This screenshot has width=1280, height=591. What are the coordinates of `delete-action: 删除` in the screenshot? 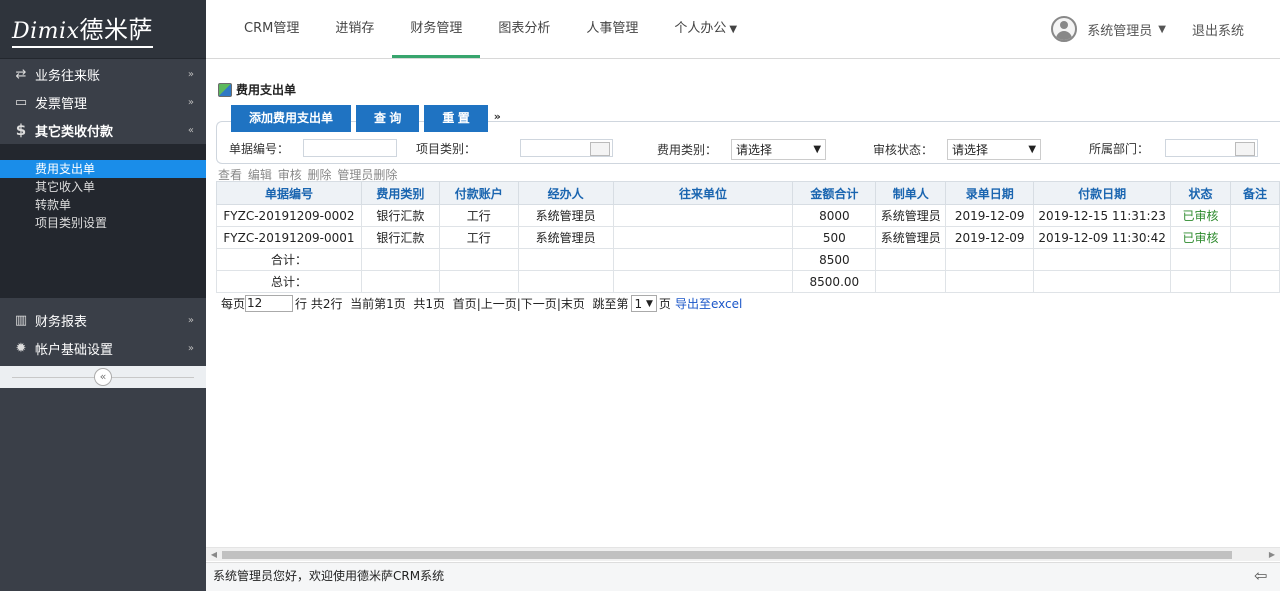 It's located at (320, 175).